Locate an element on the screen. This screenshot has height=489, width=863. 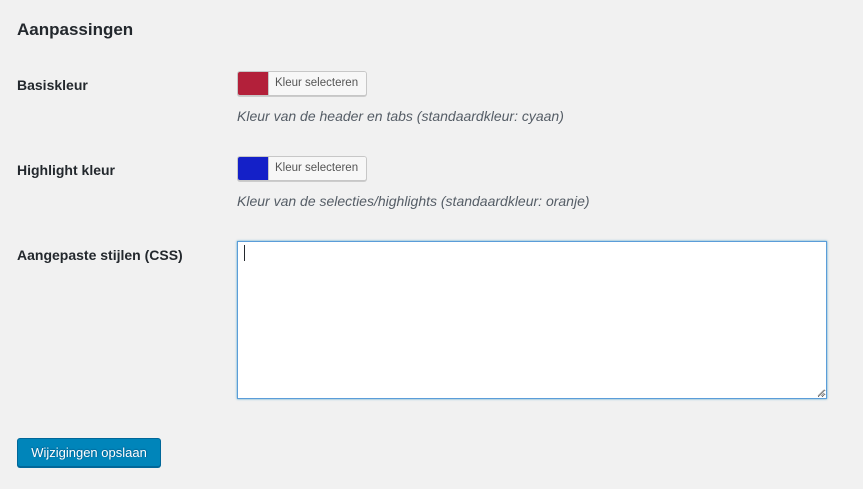
highlight-color-swatch is located at coordinates (253, 168).